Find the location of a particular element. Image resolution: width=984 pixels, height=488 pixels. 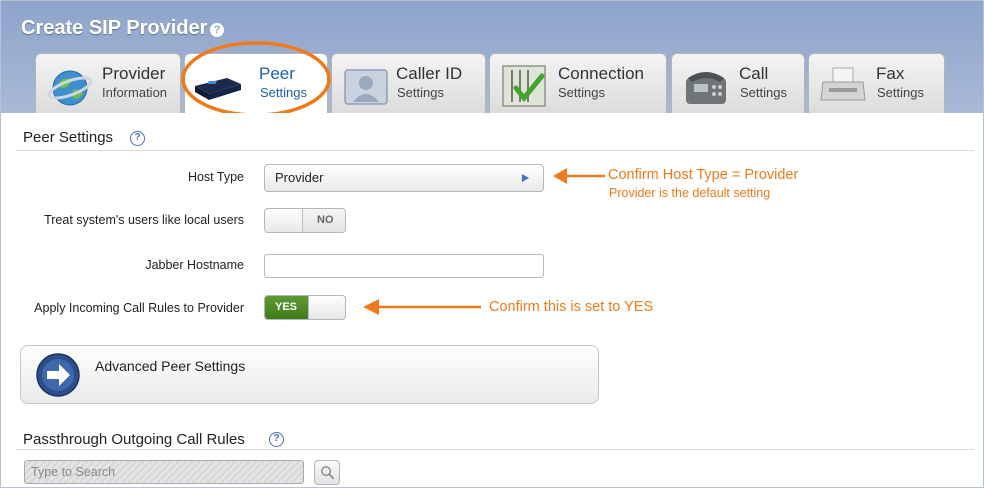

person-id-icon is located at coordinates (366, 87).